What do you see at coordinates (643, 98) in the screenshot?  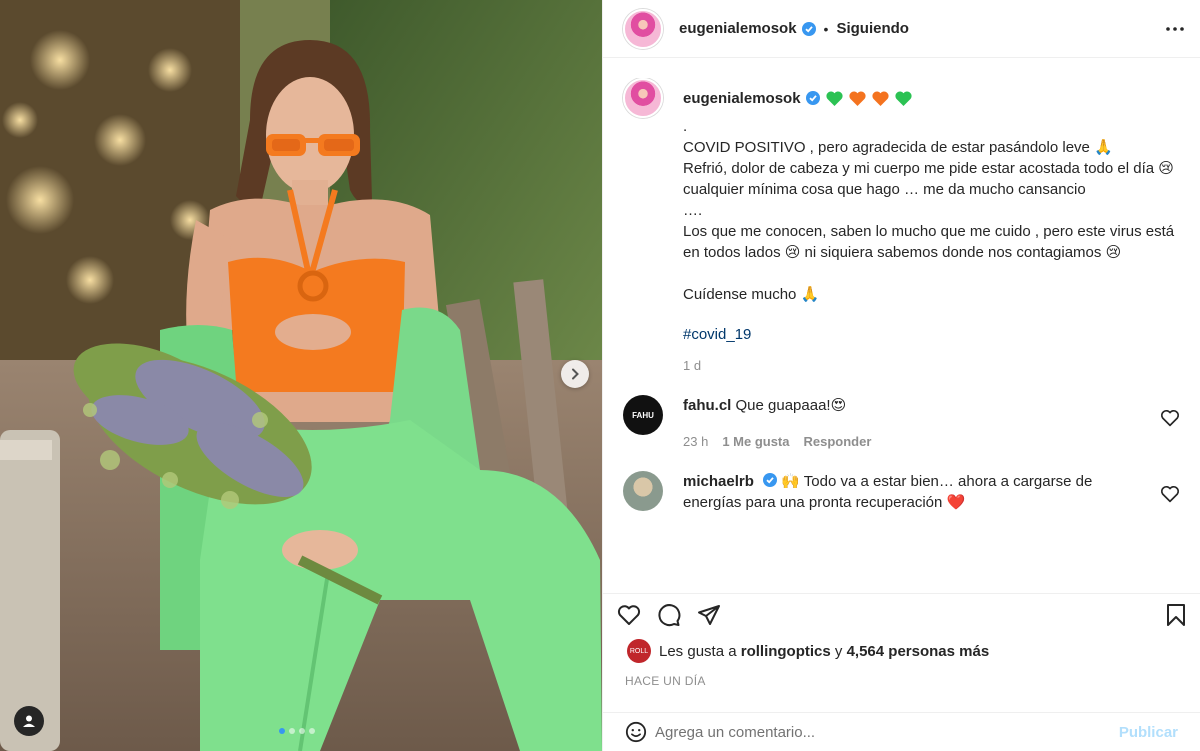 I see `caption-avatar` at bounding box center [643, 98].